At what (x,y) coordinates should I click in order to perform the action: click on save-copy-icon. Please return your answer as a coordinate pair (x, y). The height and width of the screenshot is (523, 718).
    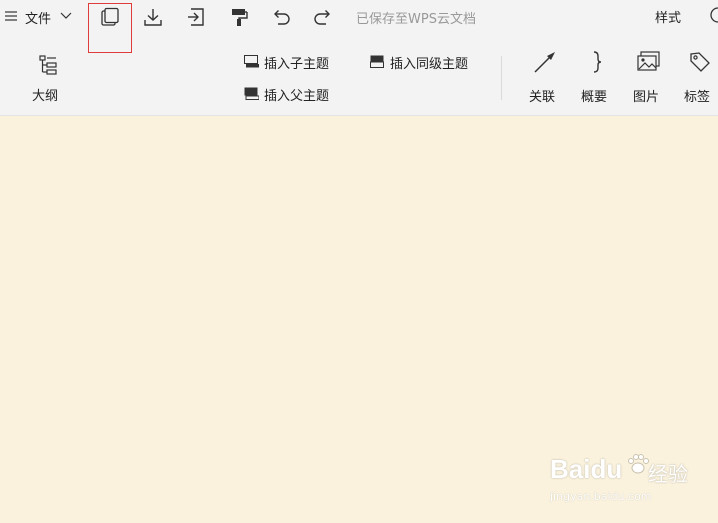
    Looking at the image, I should click on (110, 16).